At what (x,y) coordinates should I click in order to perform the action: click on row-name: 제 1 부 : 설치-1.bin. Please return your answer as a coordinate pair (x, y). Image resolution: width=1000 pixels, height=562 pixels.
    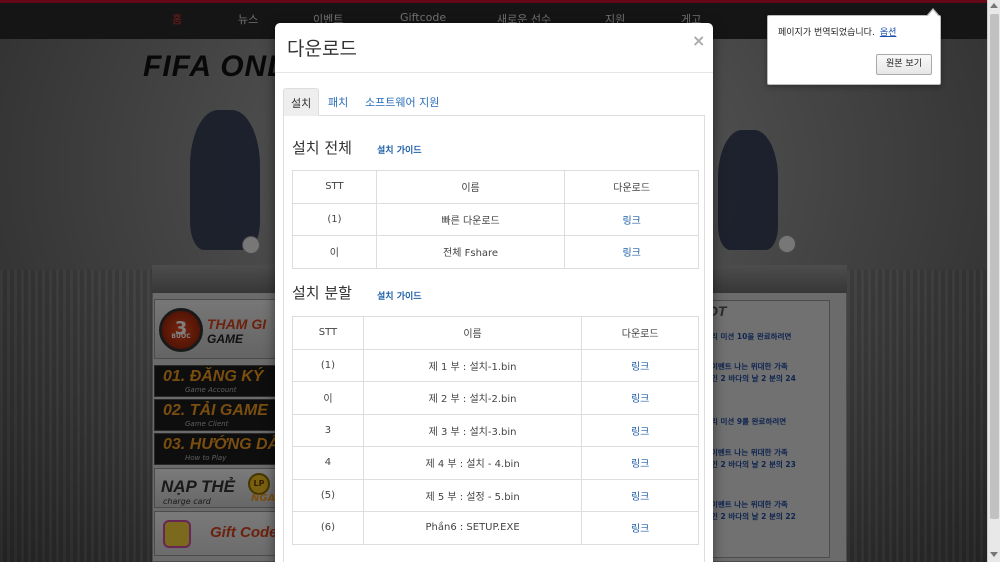
    Looking at the image, I should click on (472, 365).